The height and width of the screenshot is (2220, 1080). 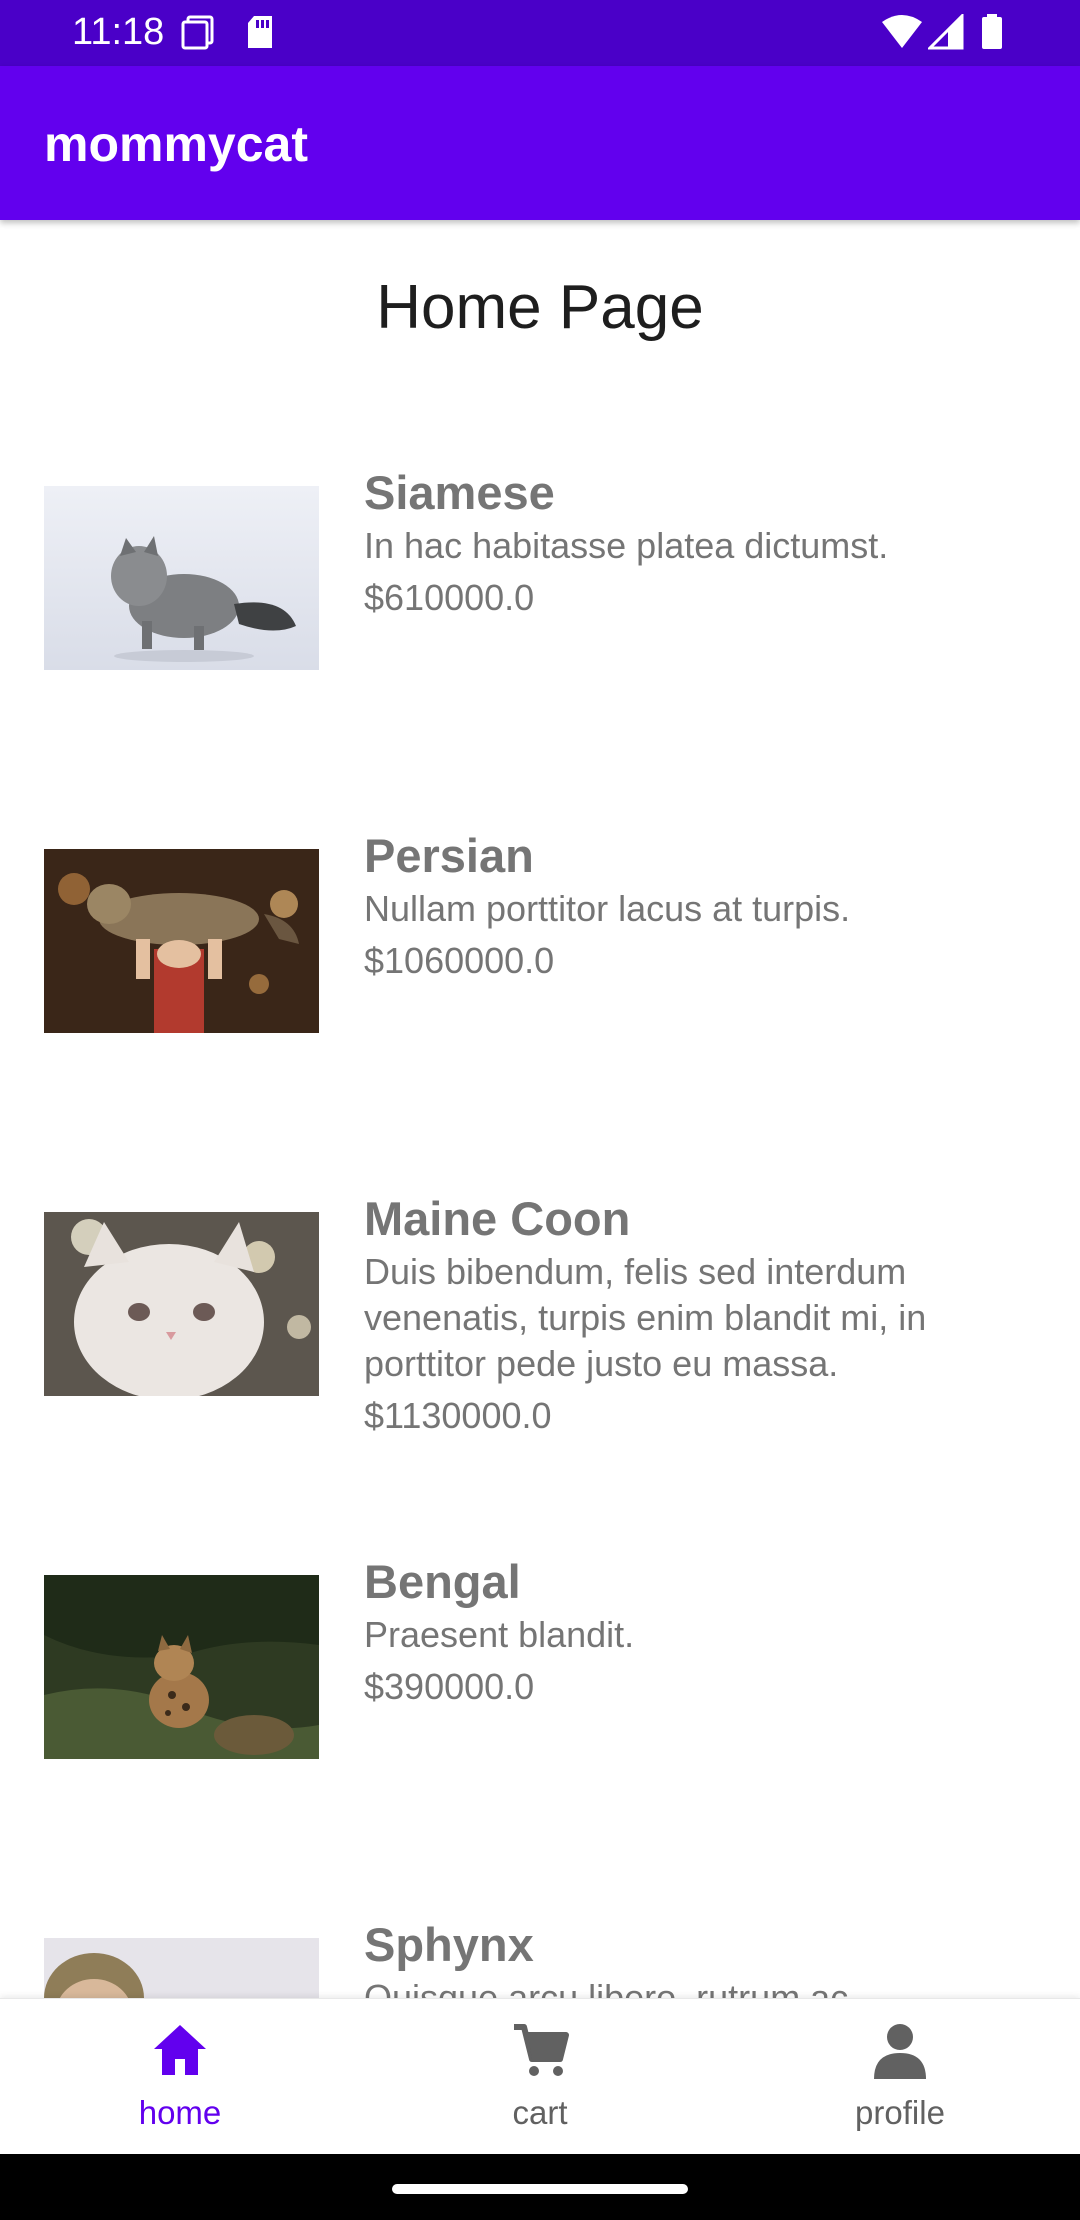 What do you see at coordinates (611, 1987) in the screenshot?
I see `product-description: Quisque arcu libero, rutrum ac,` at bounding box center [611, 1987].